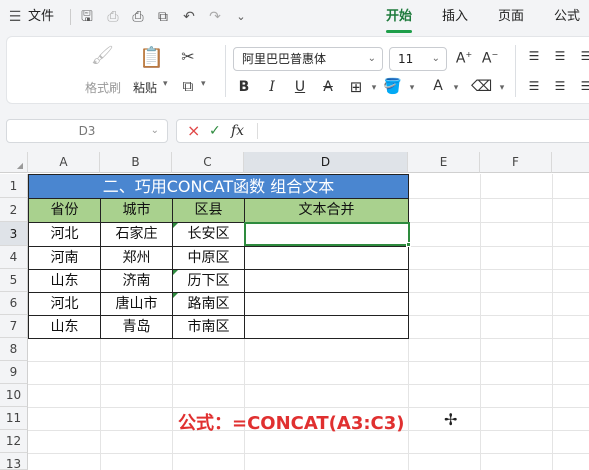 The height and width of the screenshot is (470, 589). What do you see at coordinates (14, 162) in the screenshot?
I see `select-all-corner: ◢` at bounding box center [14, 162].